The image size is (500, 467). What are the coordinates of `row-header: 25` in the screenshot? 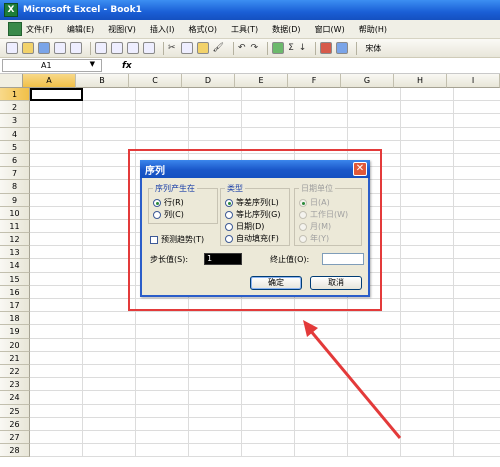 It's located at (15, 411).